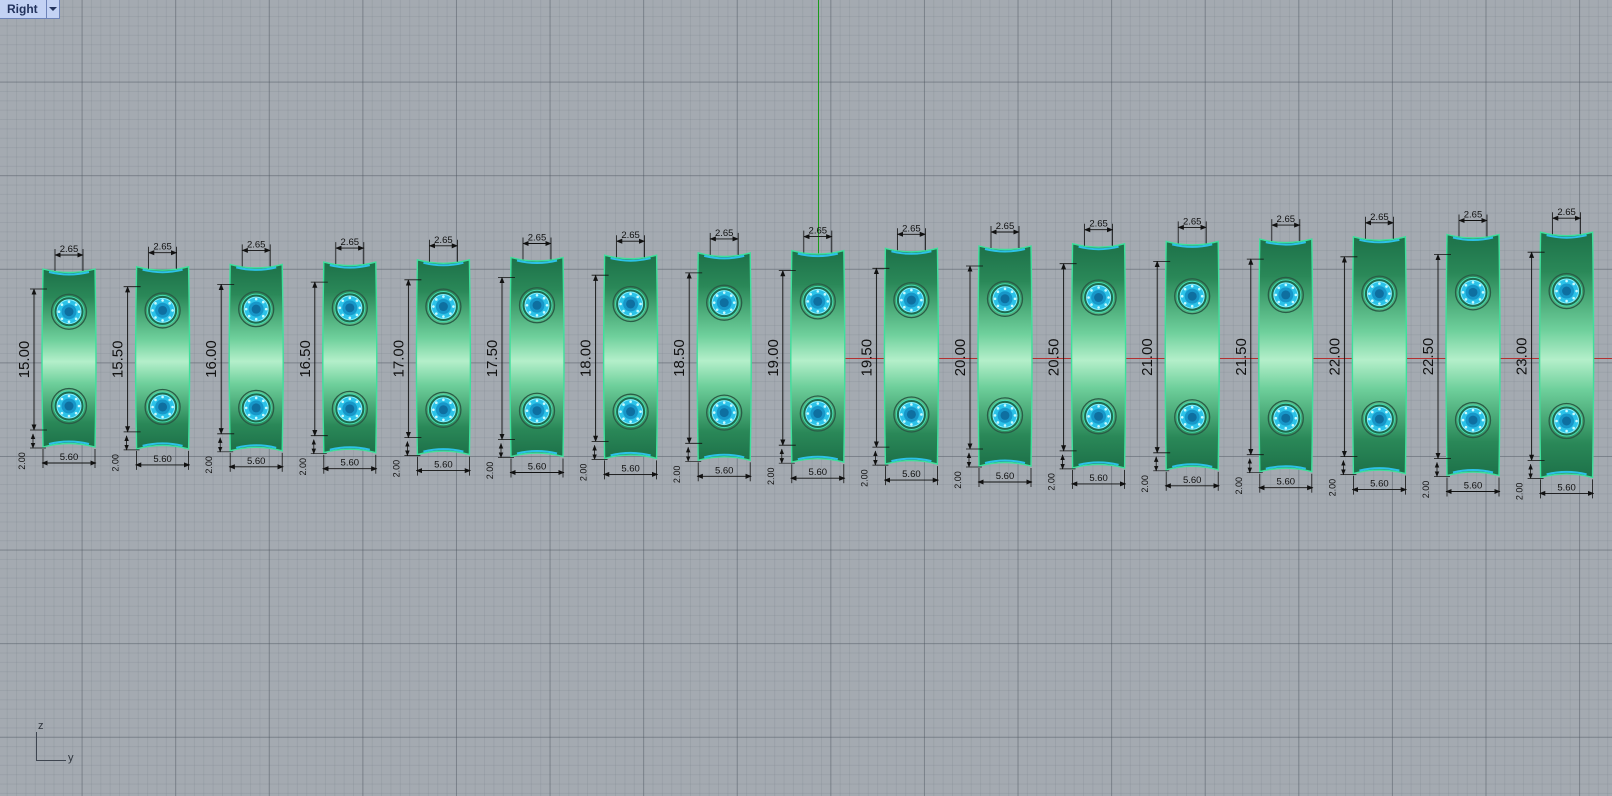 The height and width of the screenshot is (796, 1612). I want to click on ring-profile: 2.65 5.60 22.00 2.00, so click(1367, 354).